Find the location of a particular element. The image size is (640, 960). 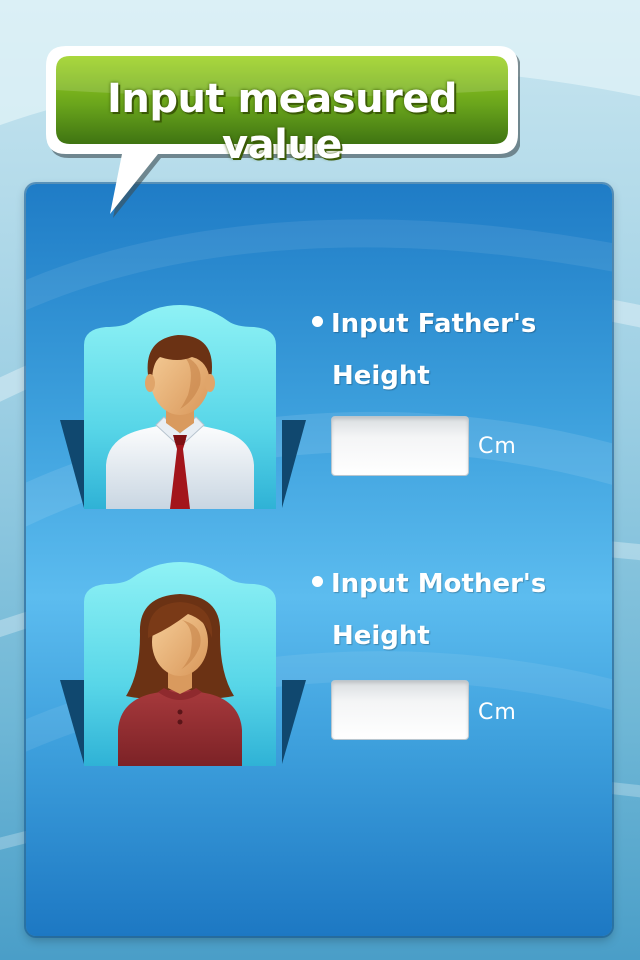

father-label-line2: Height is located at coordinates (381, 376).